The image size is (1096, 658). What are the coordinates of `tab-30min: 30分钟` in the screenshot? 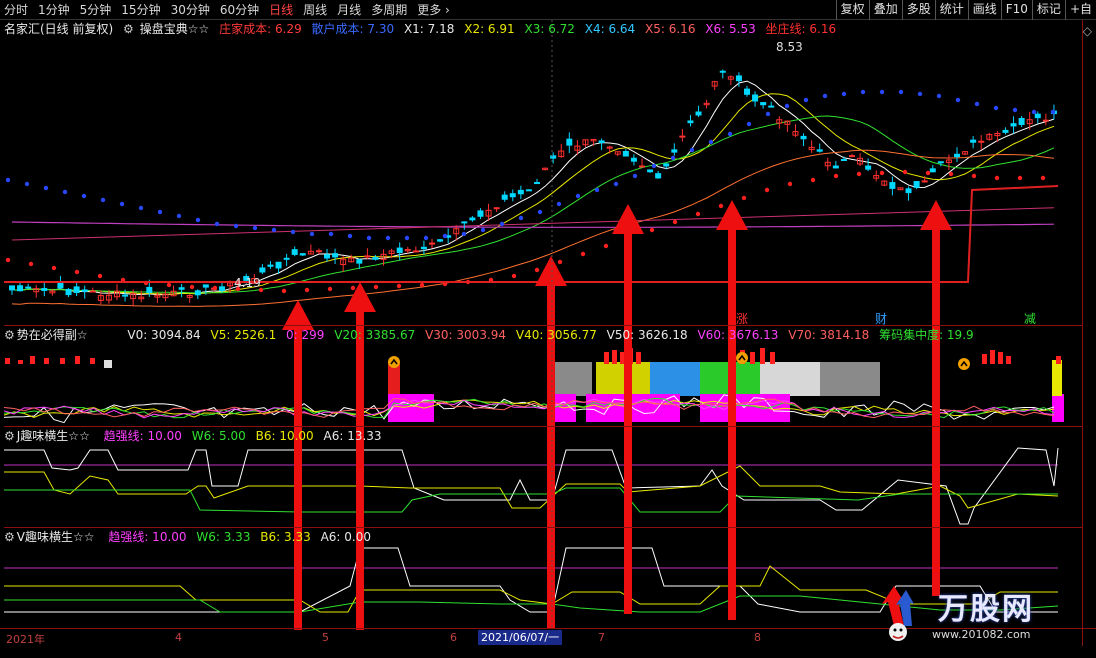 It's located at (190, 10).